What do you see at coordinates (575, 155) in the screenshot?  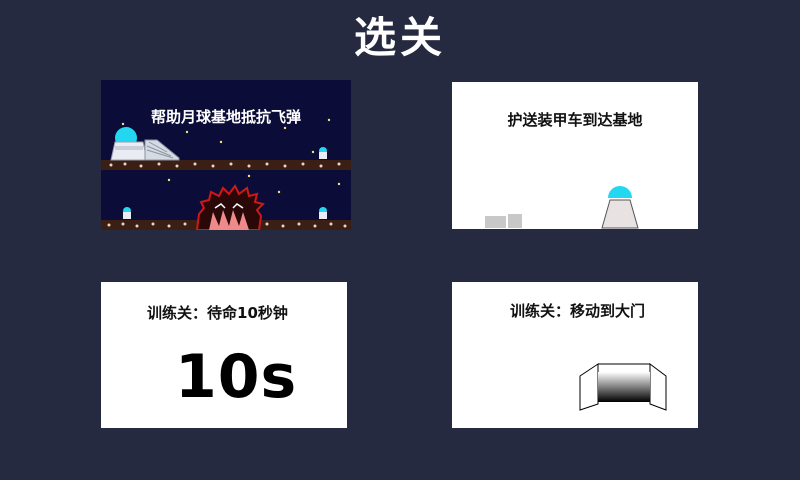 I see `level-card-escort-vehicle: 护送装甲车到达基地` at bounding box center [575, 155].